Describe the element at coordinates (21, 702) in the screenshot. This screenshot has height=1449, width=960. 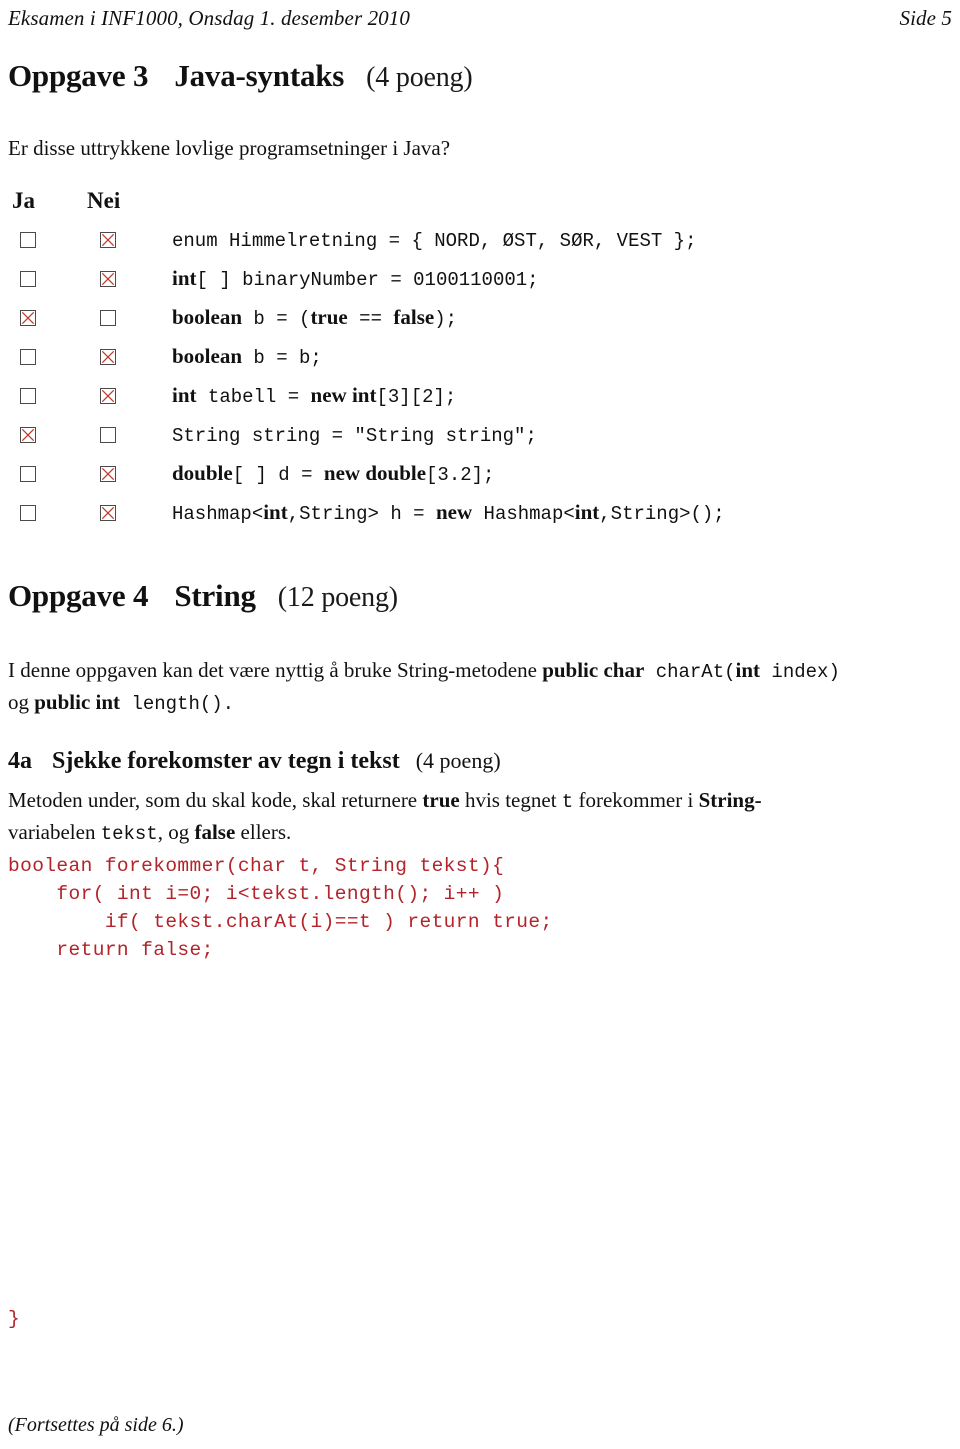
I see `intro-text-og: og` at that location.